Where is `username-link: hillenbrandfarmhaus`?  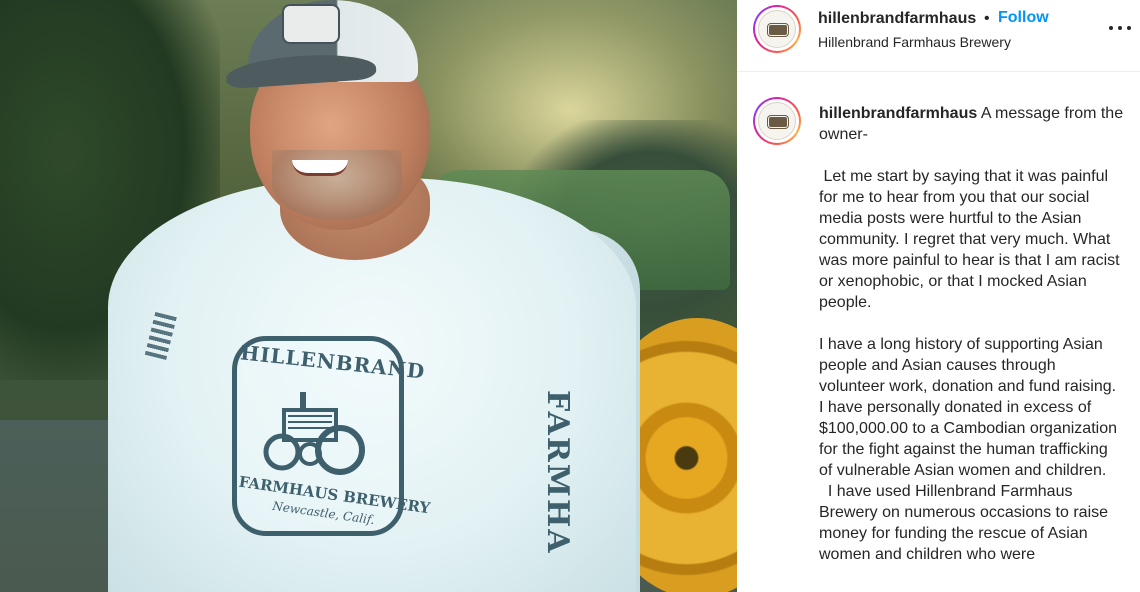
username-link: hillenbrandfarmhaus is located at coordinates (897, 19).